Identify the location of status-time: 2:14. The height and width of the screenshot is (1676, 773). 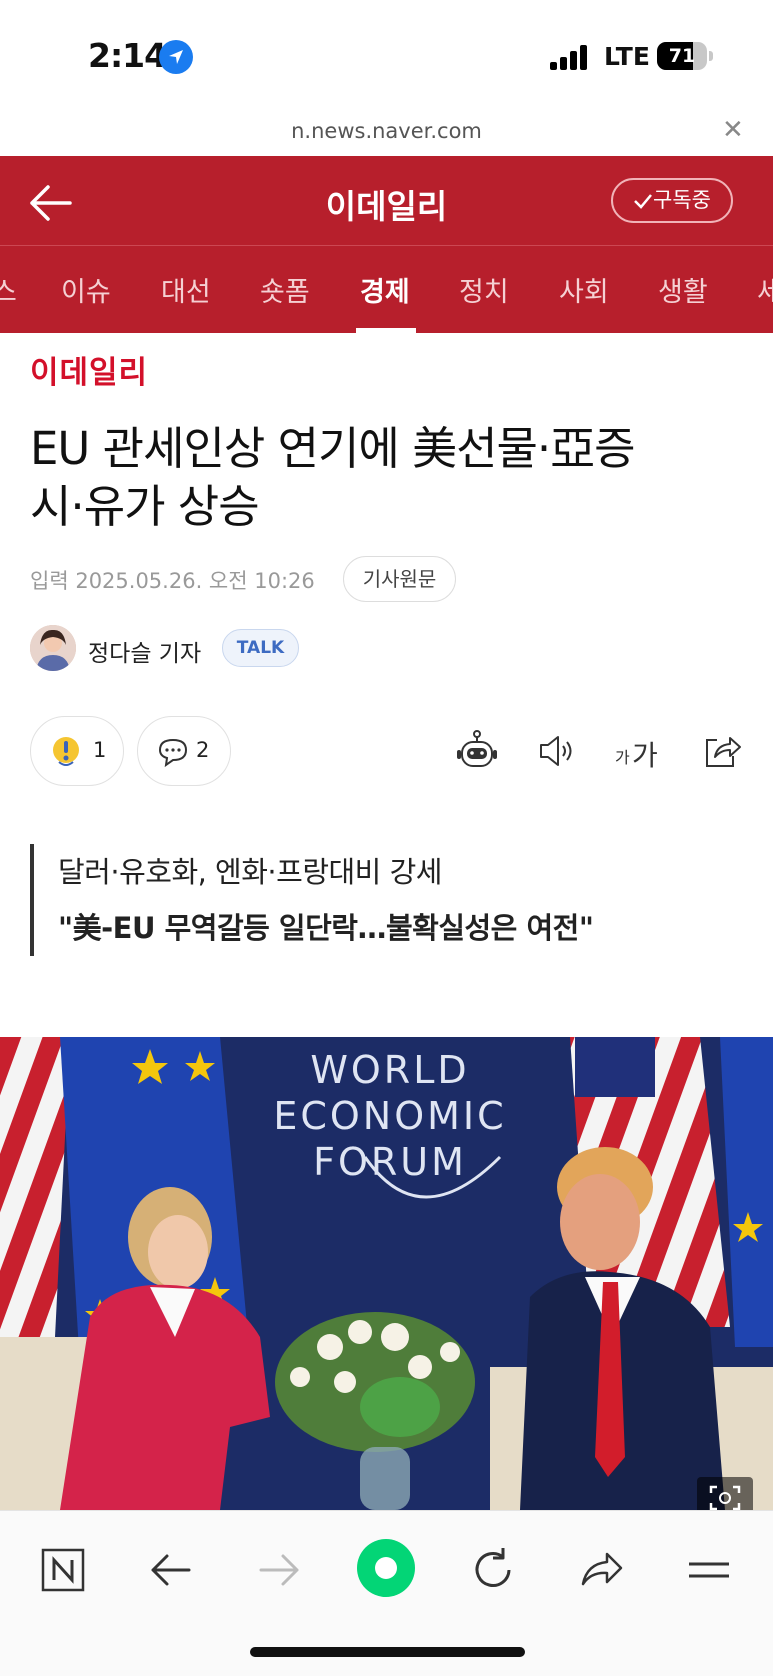
(127, 55).